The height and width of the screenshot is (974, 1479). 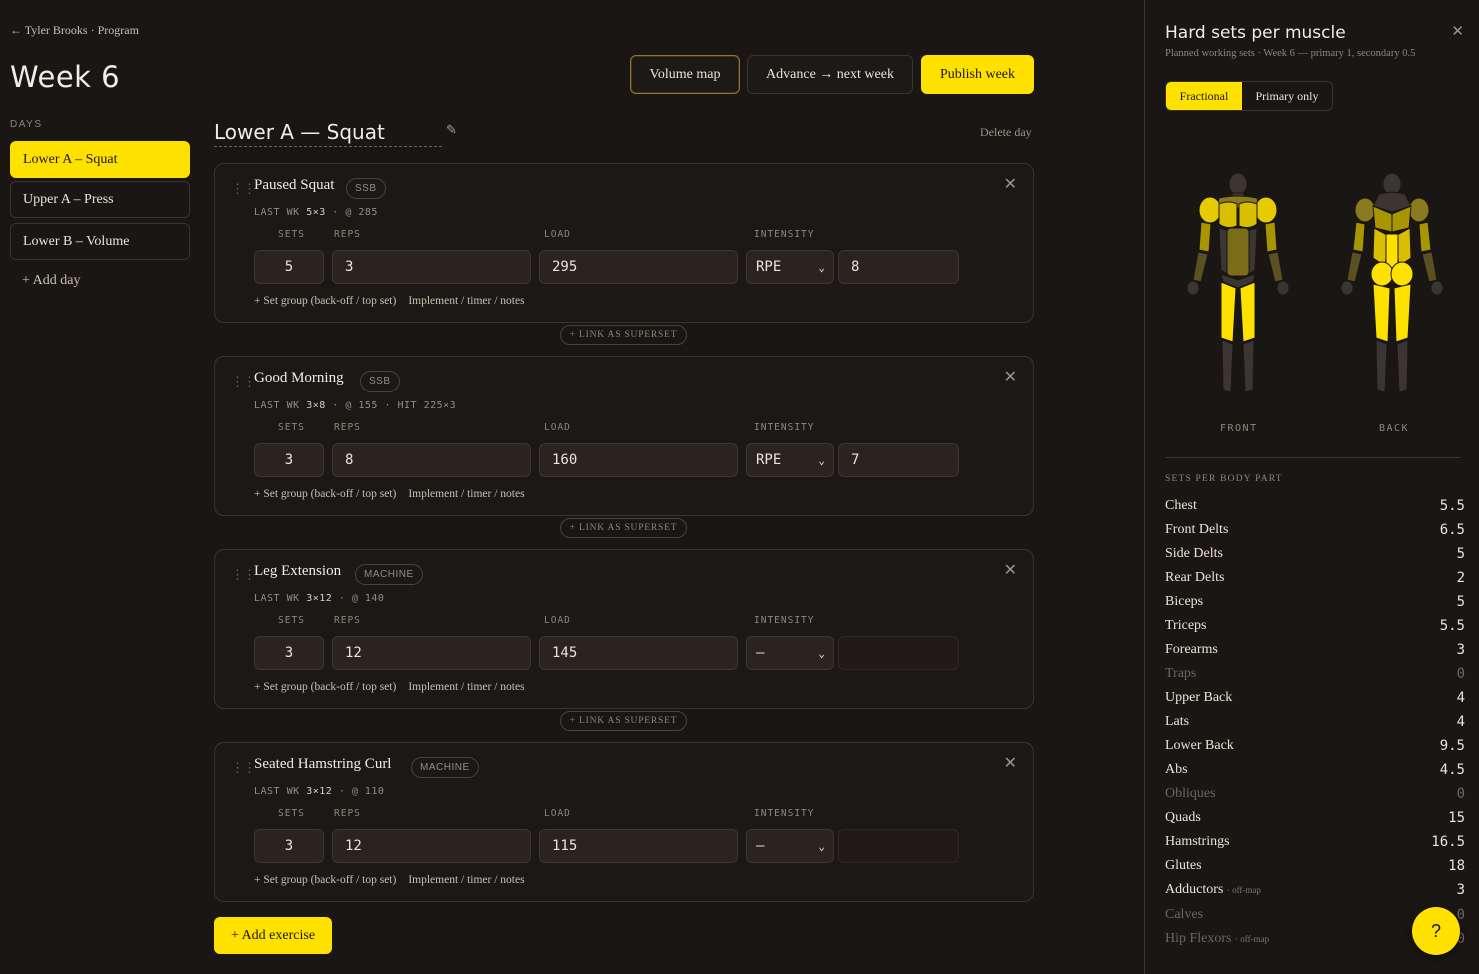 I want to click on body-part-name: Chest, so click(x=1181, y=505).